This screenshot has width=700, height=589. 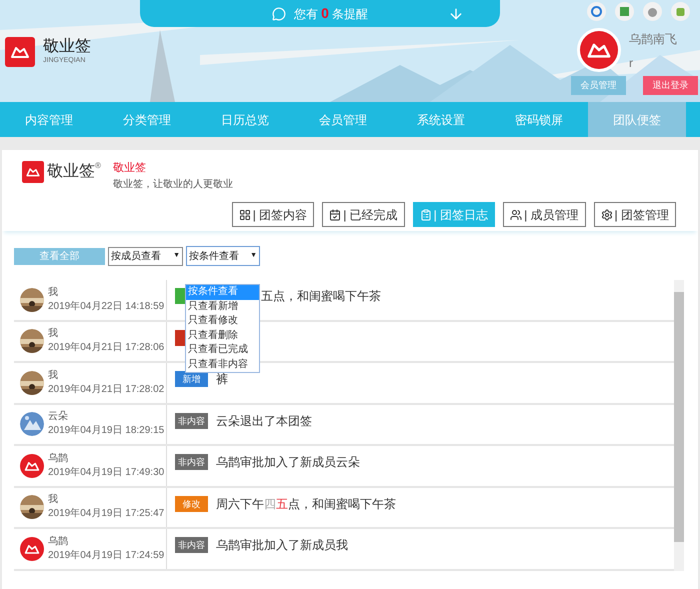 I want to click on view-all-button: 查看全部, so click(x=59, y=256).